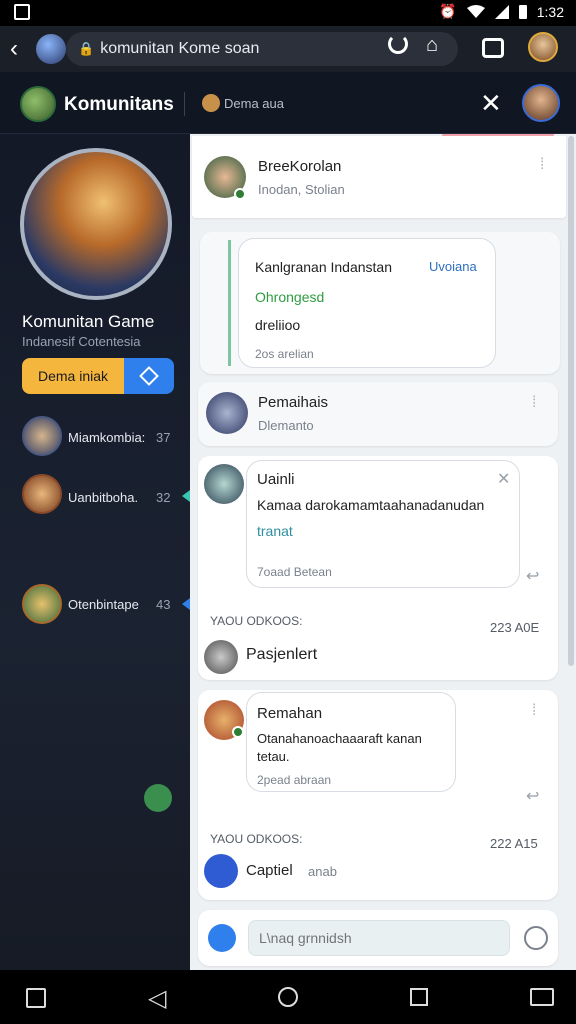 This screenshot has height=1024, width=576. Describe the element at coordinates (254, 103) in the screenshot. I see `chat-pill-name: Dema aua` at that location.